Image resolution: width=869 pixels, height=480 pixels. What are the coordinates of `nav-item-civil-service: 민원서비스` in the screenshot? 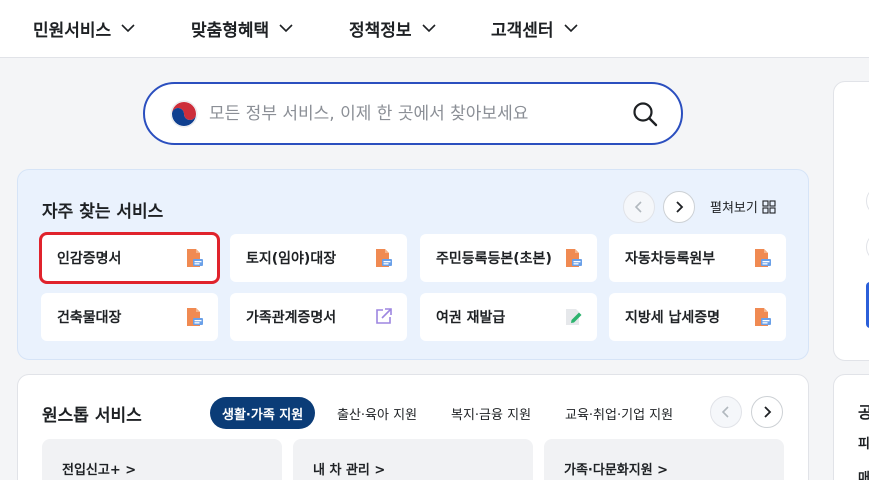 It's located at (84, 28).